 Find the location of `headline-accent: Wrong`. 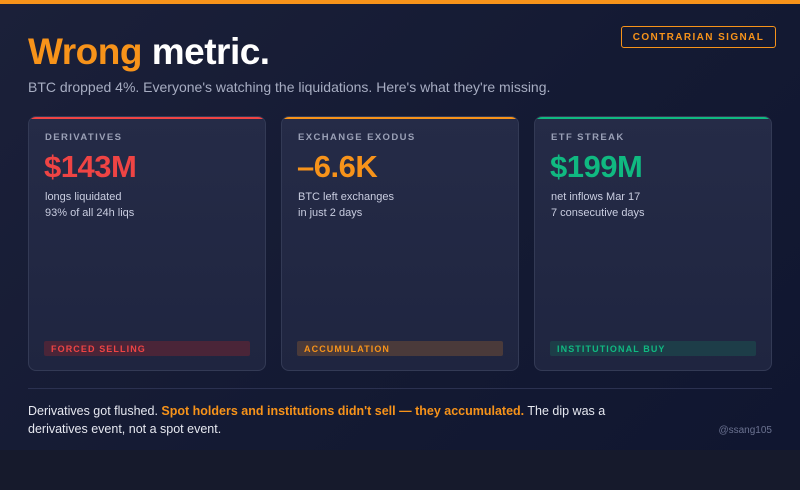

headline-accent: Wrong is located at coordinates (85, 51).